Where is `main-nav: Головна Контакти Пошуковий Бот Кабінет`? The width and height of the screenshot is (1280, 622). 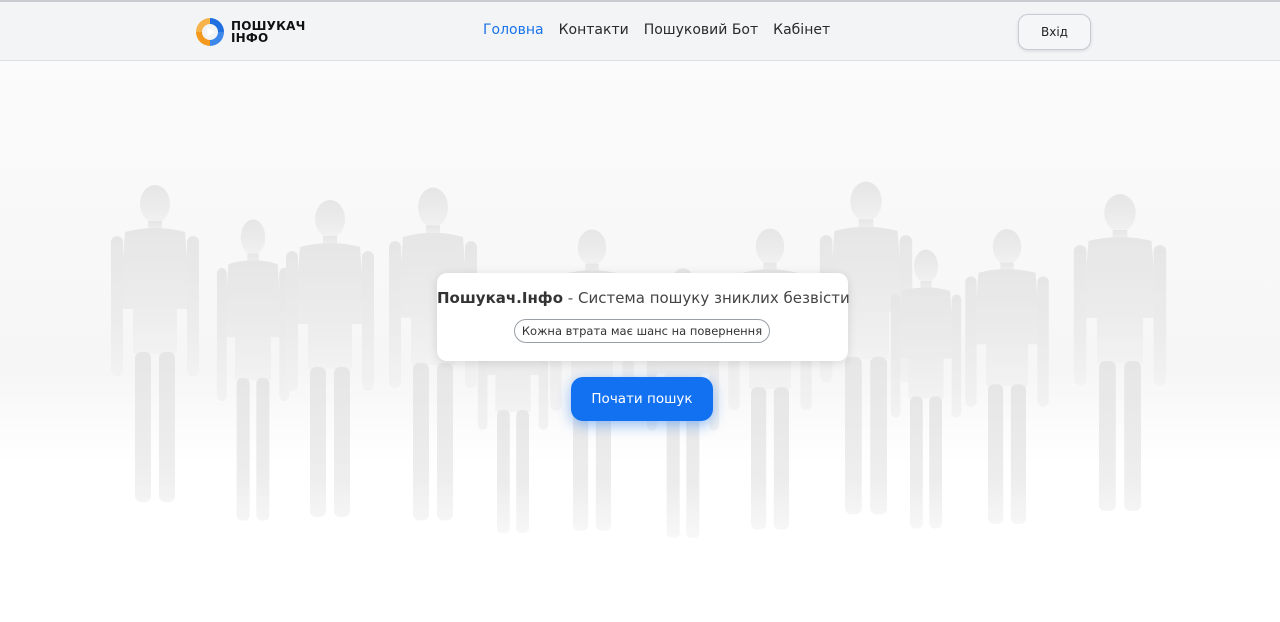
main-nav: Головна Контакти Пошуковий Бот Кабінет is located at coordinates (664, 30).